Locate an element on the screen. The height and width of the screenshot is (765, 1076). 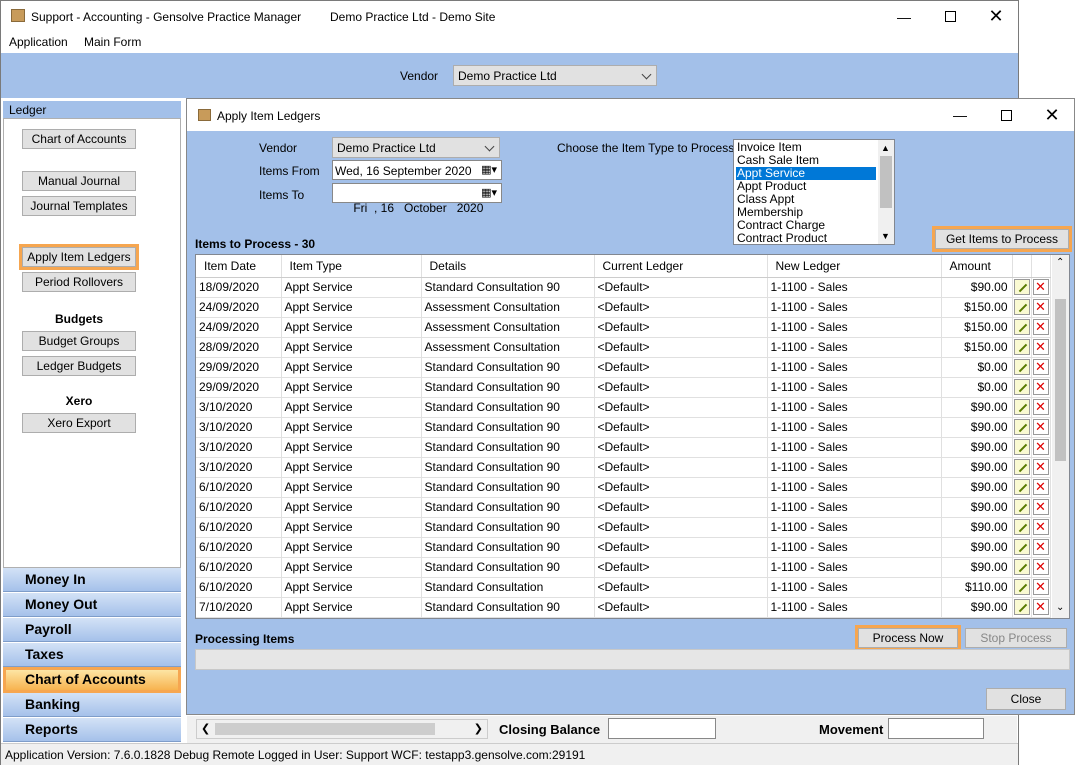
horizontal-scrollbar: ❮ ❯ is located at coordinates (342, 729).